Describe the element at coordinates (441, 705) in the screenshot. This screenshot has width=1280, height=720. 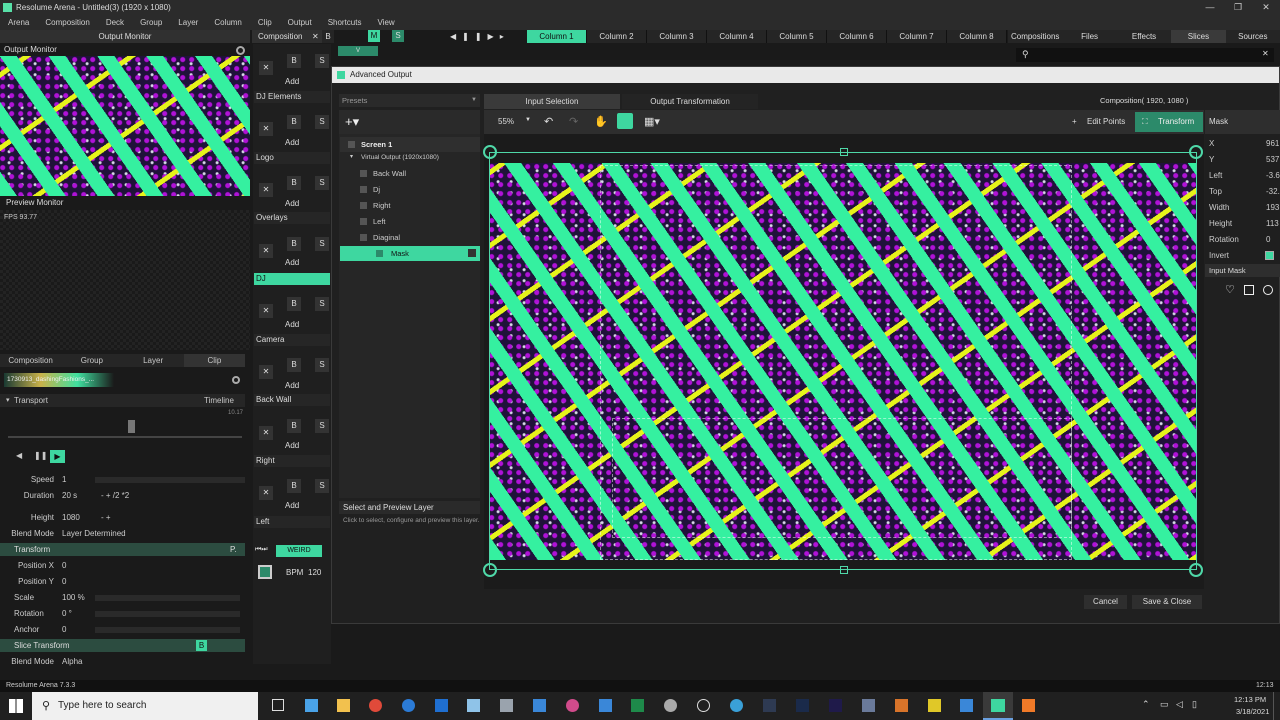
I see `outlook-icon` at that location.